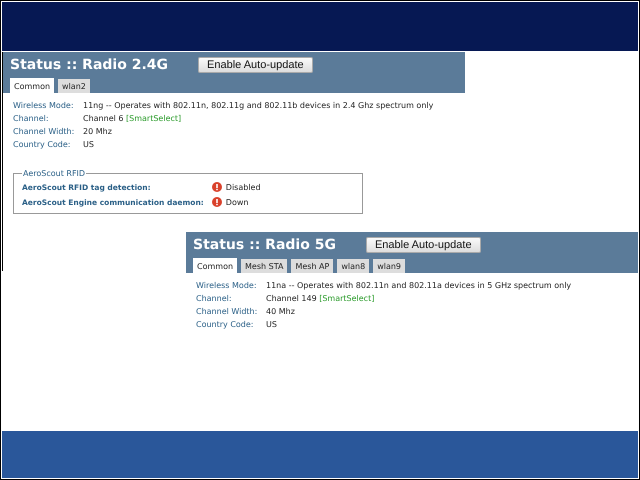 The image size is (640, 480). Describe the element at coordinates (291, 298) in the screenshot. I see `field-value: Channel 149` at that location.